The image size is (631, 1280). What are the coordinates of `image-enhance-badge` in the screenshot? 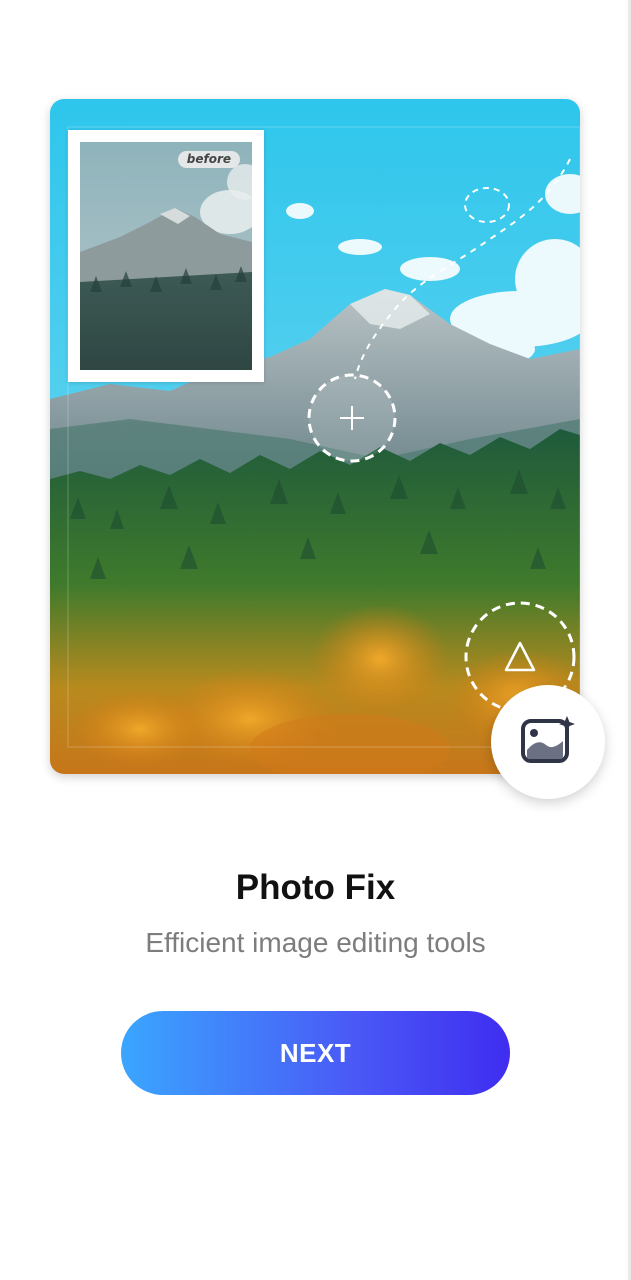 It's located at (548, 742).